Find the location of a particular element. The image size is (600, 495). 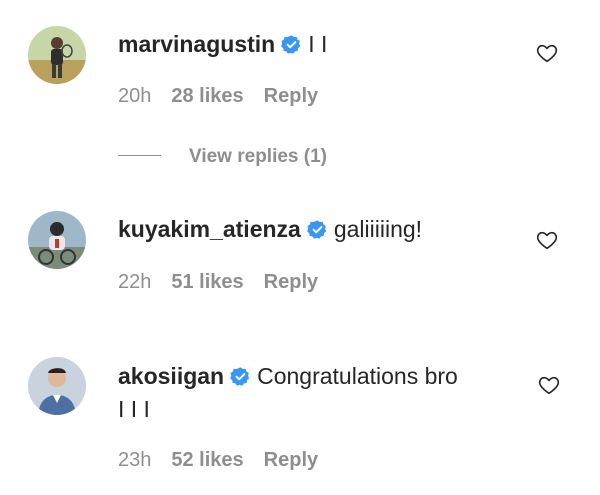

timestamp: 20h is located at coordinates (134, 96).